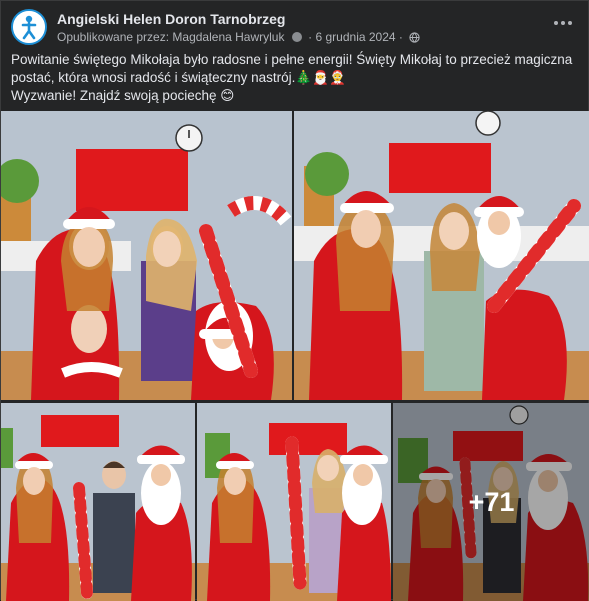 The image size is (589, 601). What do you see at coordinates (296, 37) in the screenshot?
I see `info-dot-icon` at bounding box center [296, 37].